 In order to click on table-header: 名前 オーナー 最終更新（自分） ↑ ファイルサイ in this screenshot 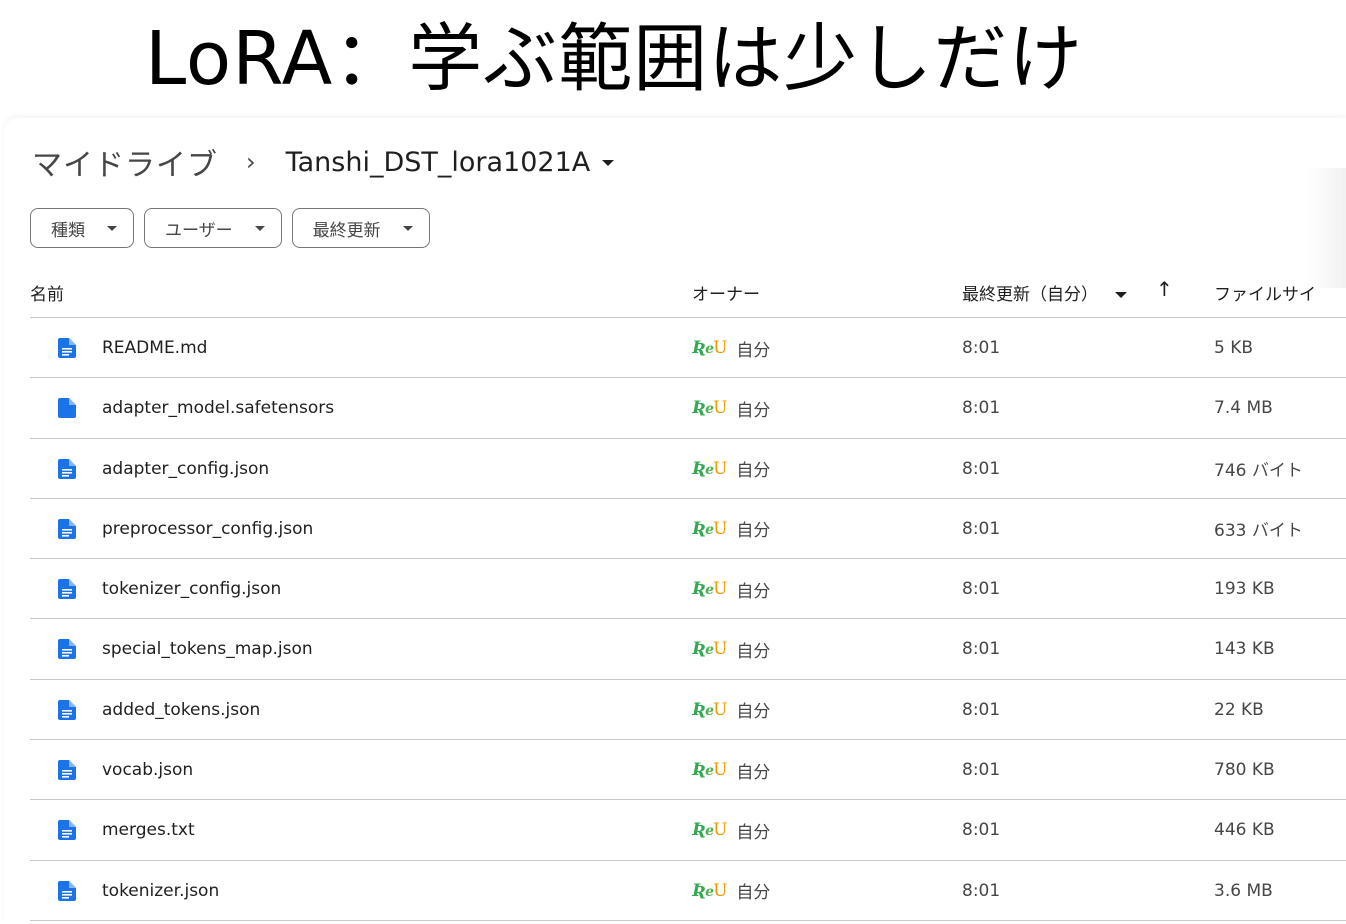, I will do `click(688, 293)`.